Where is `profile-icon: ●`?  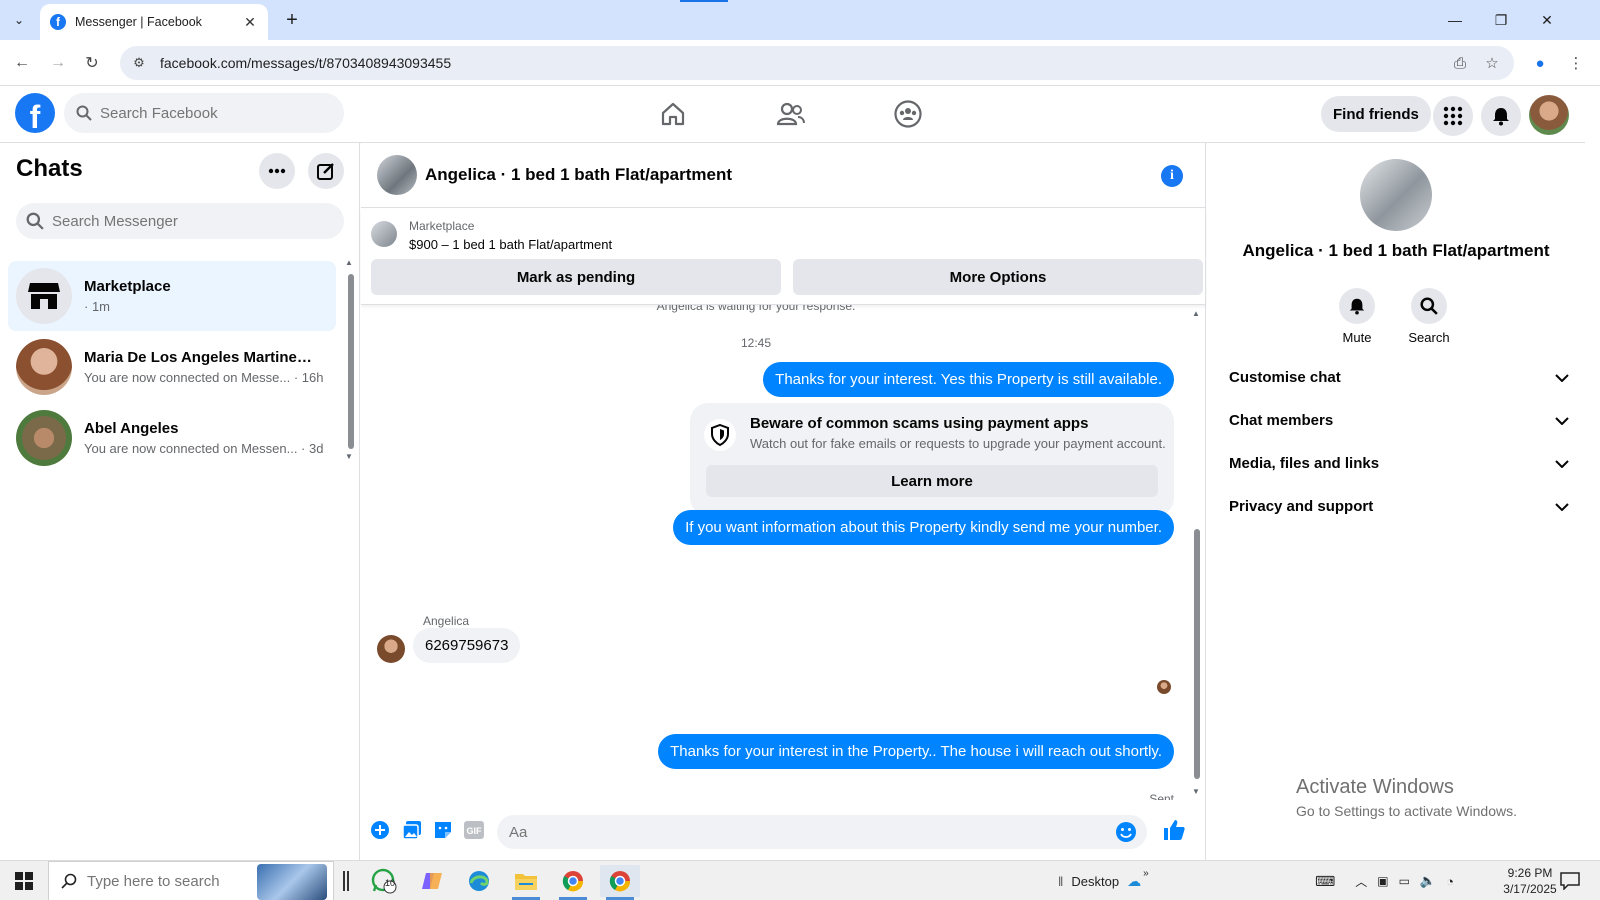
profile-icon: ● is located at coordinates (1540, 63).